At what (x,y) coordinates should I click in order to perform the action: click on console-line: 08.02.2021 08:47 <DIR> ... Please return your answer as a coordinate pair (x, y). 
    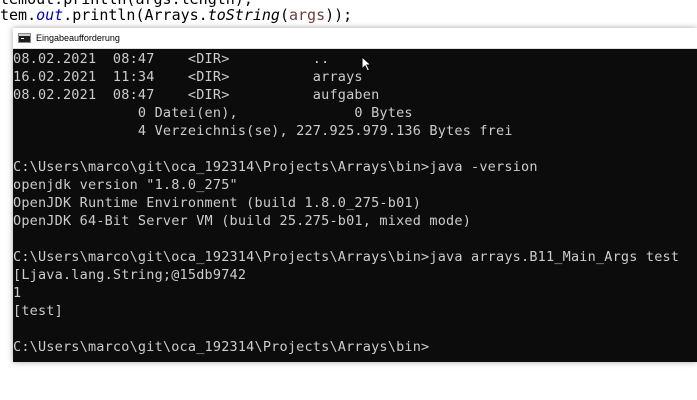
    Looking at the image, I should click on (171, 59).